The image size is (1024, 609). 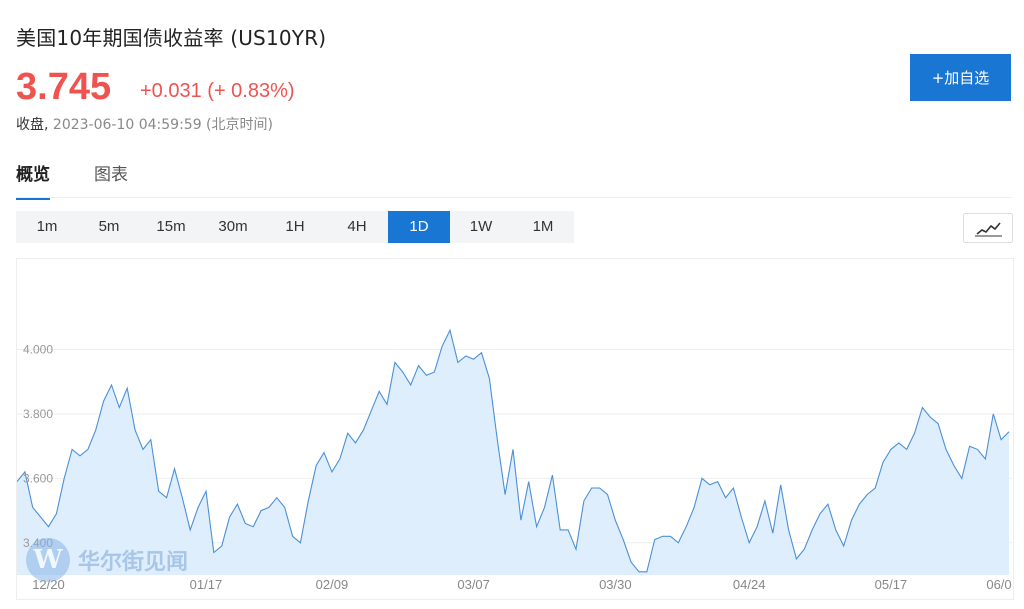 I want to click on period-1d: 1D, so click(x=419, y=227).